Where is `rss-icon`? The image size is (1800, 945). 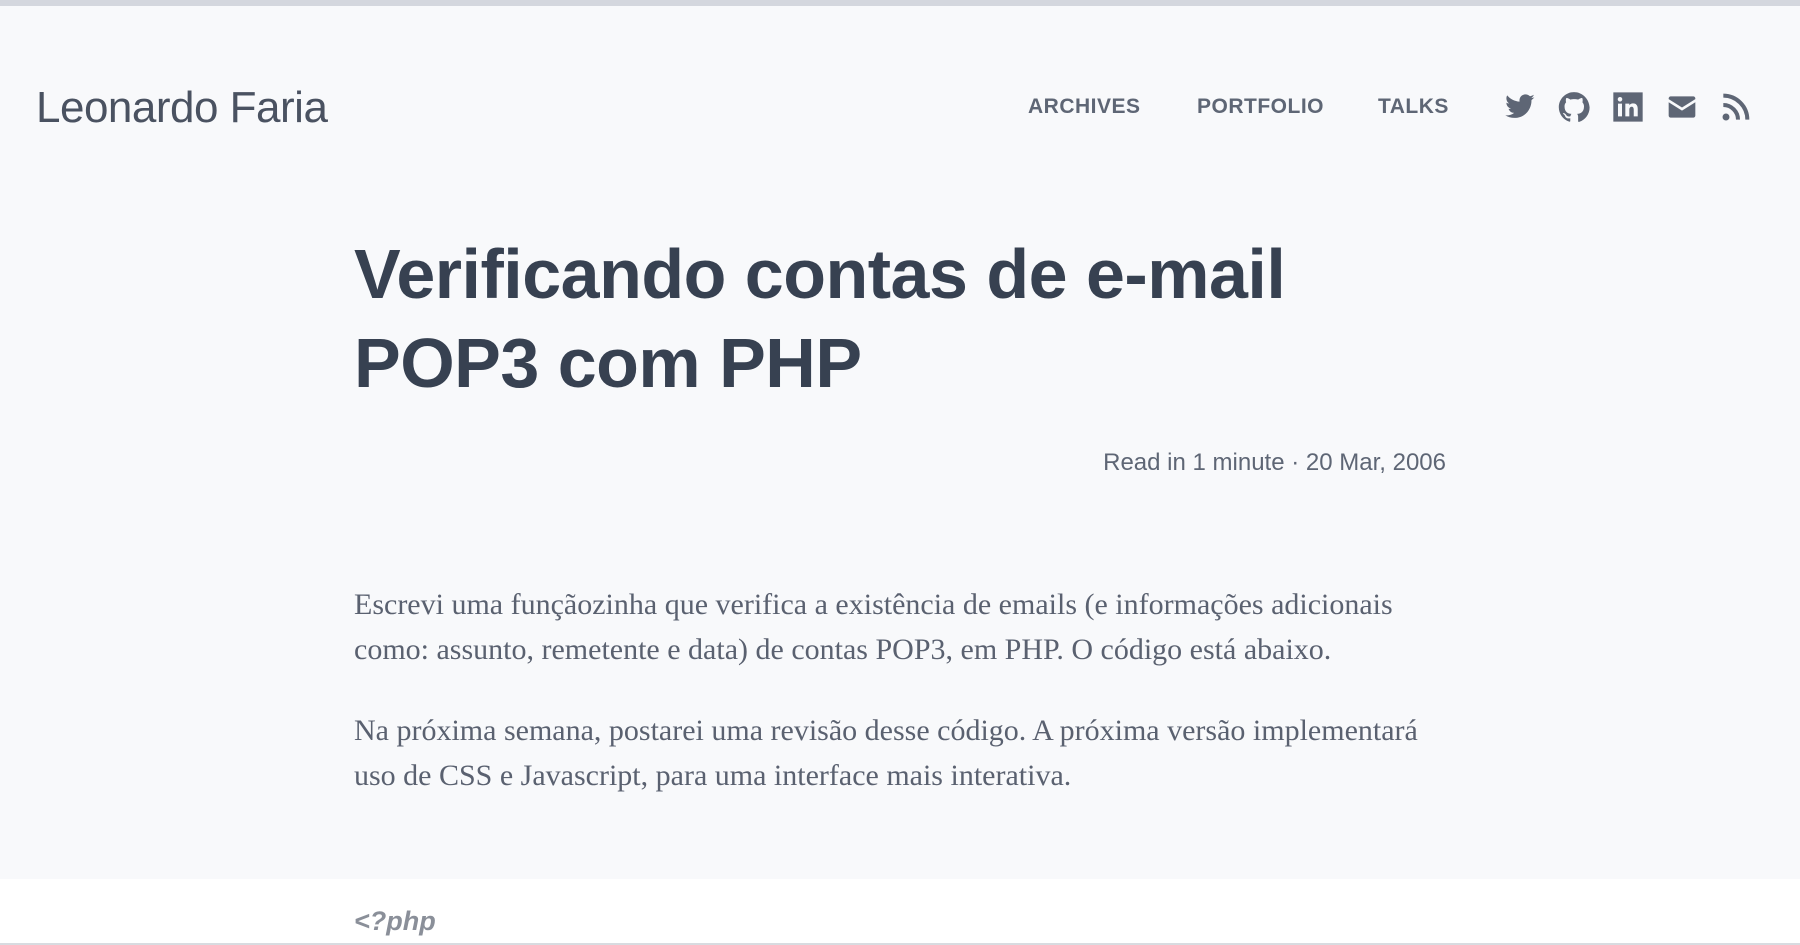
rss-icon is located at coordinates (1736, 107).